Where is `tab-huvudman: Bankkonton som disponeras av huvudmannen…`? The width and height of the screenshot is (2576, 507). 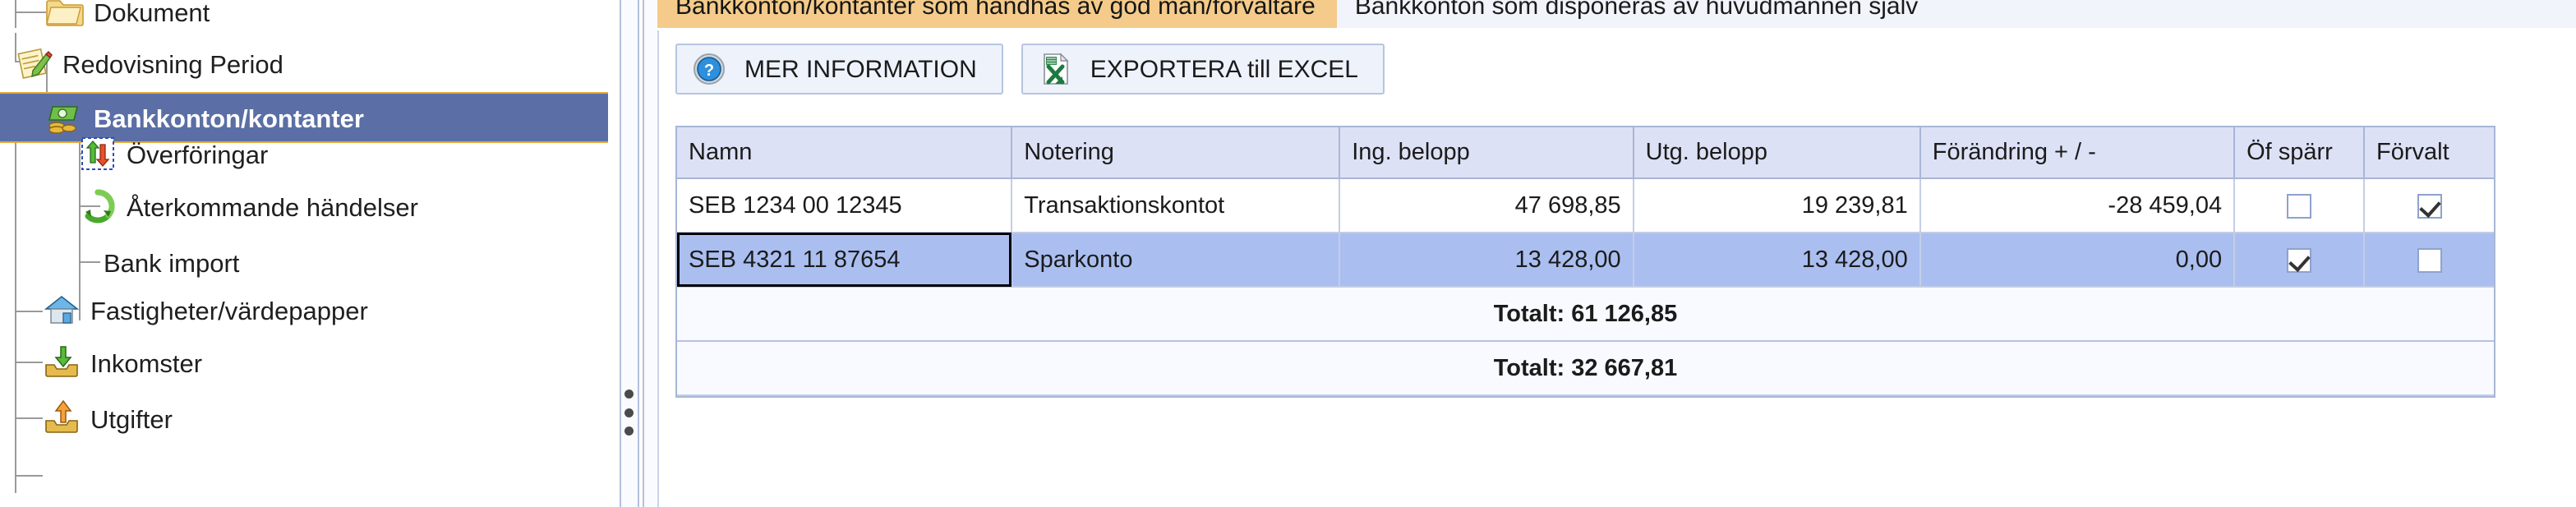
tab-huvudman: Bankkonton som disponeras av huvudmannen… is located at coordinates (1638, 14).